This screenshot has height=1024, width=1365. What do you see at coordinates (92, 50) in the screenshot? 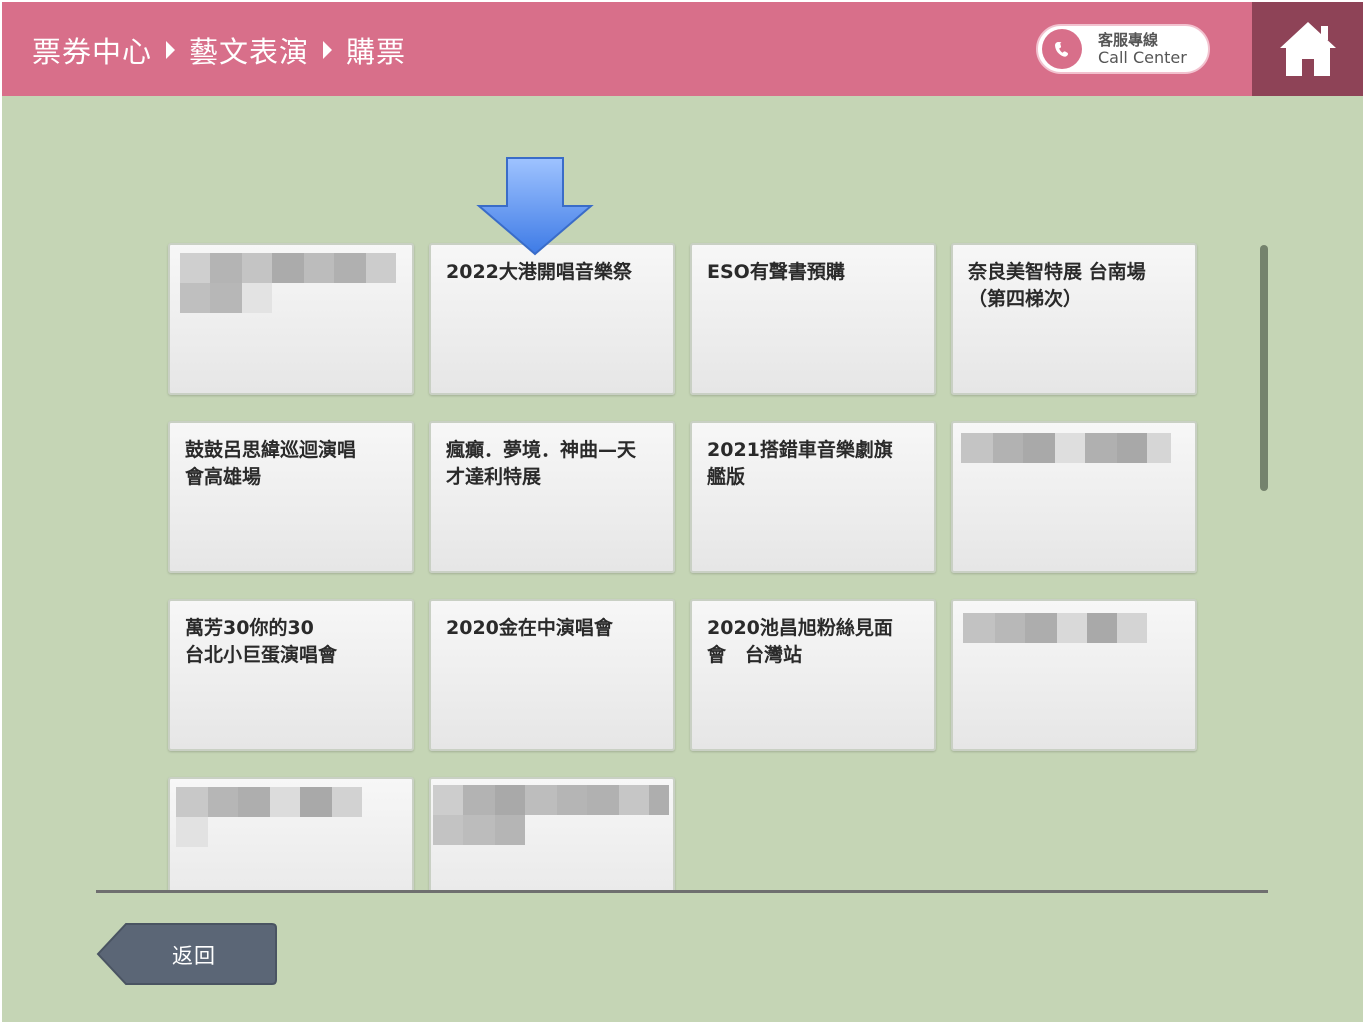
I see `breadcrumb-item-ticket-center: 票券中心` at bounding box center [92, 50].